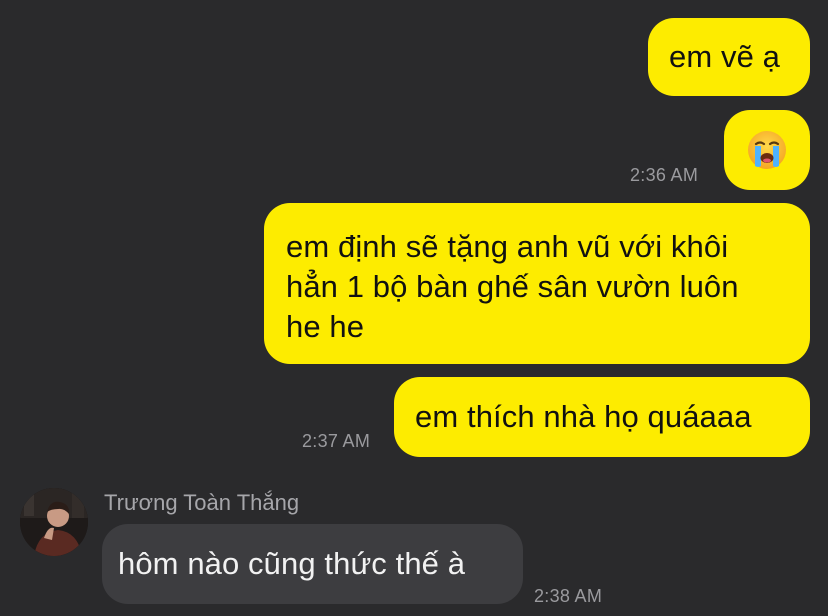 The width and height of the screenshot is (828, 616). What do you see at coordinates (568, 596) in the screenshot?
I see `message-timestamp: 2:38 AM` at bounding box center [568, 596].